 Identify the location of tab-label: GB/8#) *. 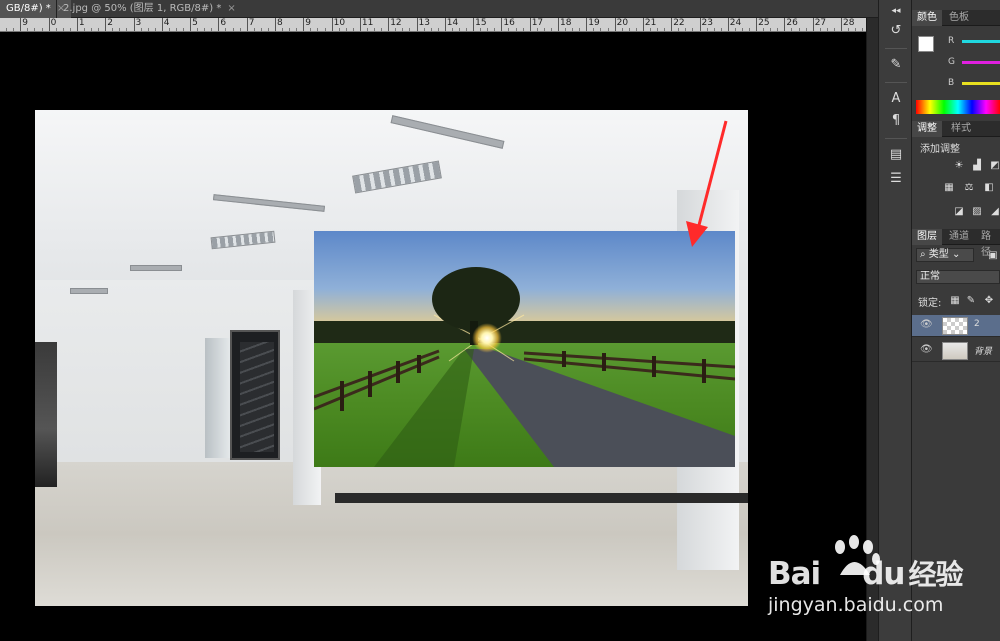
(28, 8).